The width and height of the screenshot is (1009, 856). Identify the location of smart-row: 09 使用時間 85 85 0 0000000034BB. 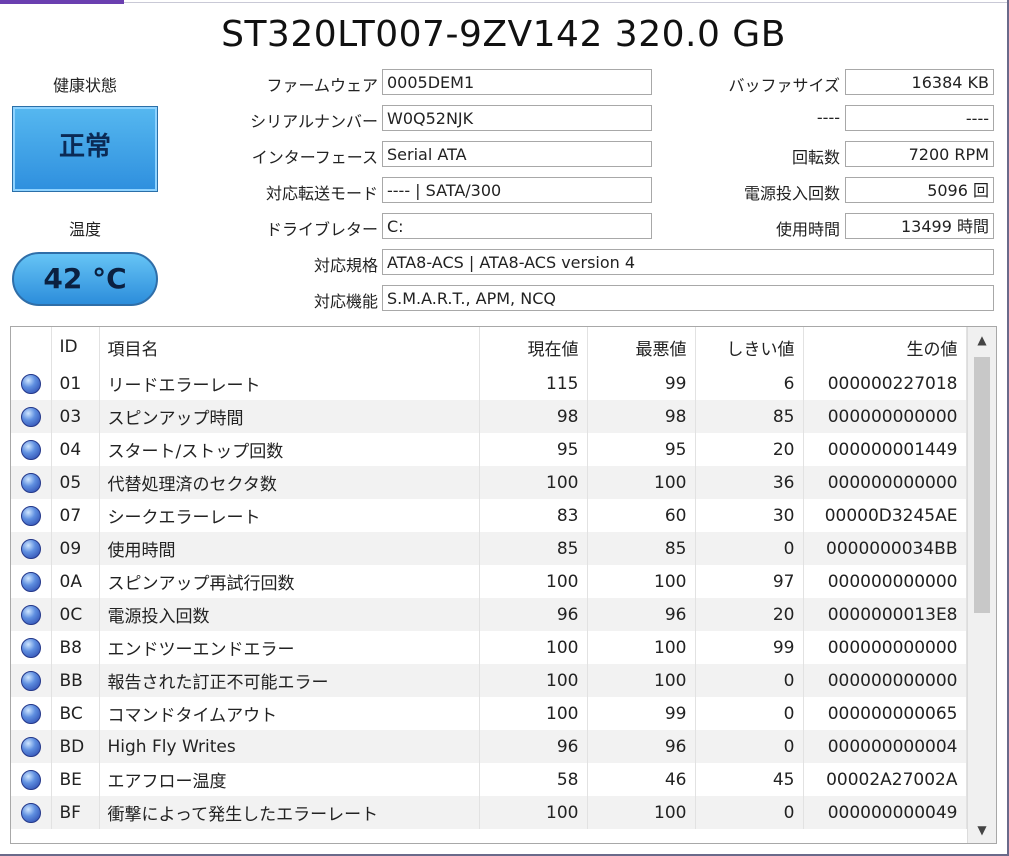
(489, 548).